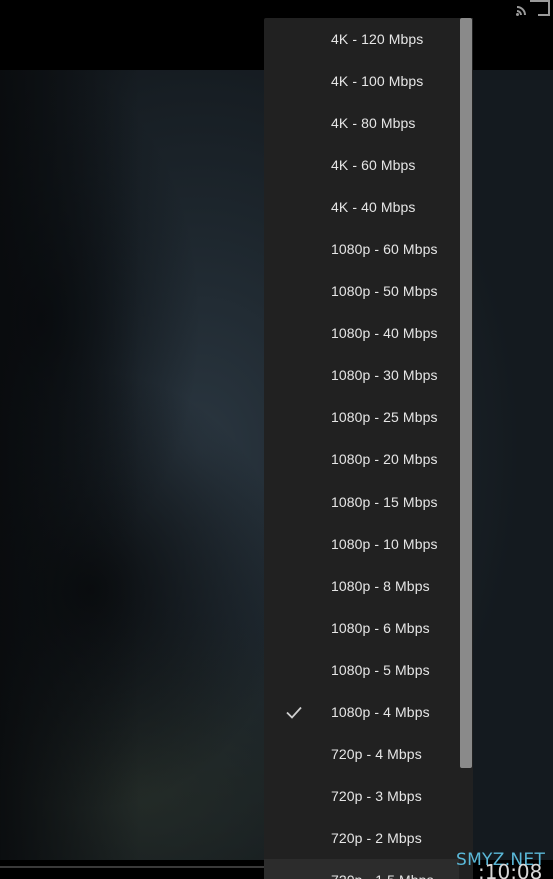 The width and height of the screenshot is (553, 879). I want to click on quality-option: 1080p - 25 Mbps, so click(362, 417).